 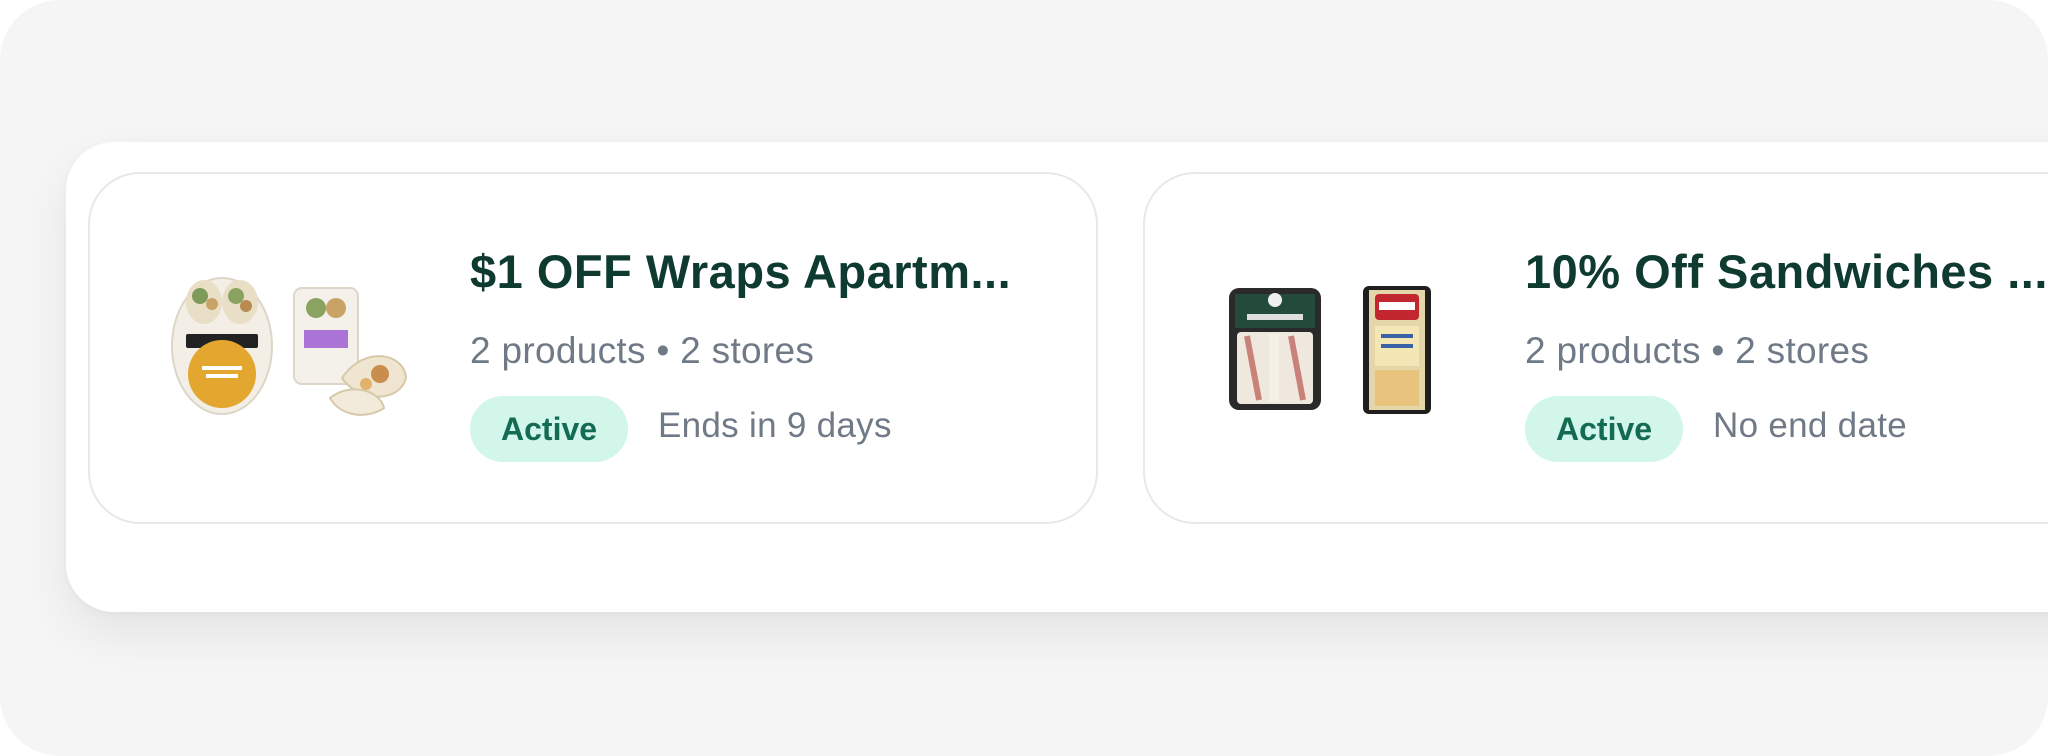 What do you see at coordinates (1810, 425) in the screenshot?
I see `end-date-text: No end date` at bounding box center [1810, 425].